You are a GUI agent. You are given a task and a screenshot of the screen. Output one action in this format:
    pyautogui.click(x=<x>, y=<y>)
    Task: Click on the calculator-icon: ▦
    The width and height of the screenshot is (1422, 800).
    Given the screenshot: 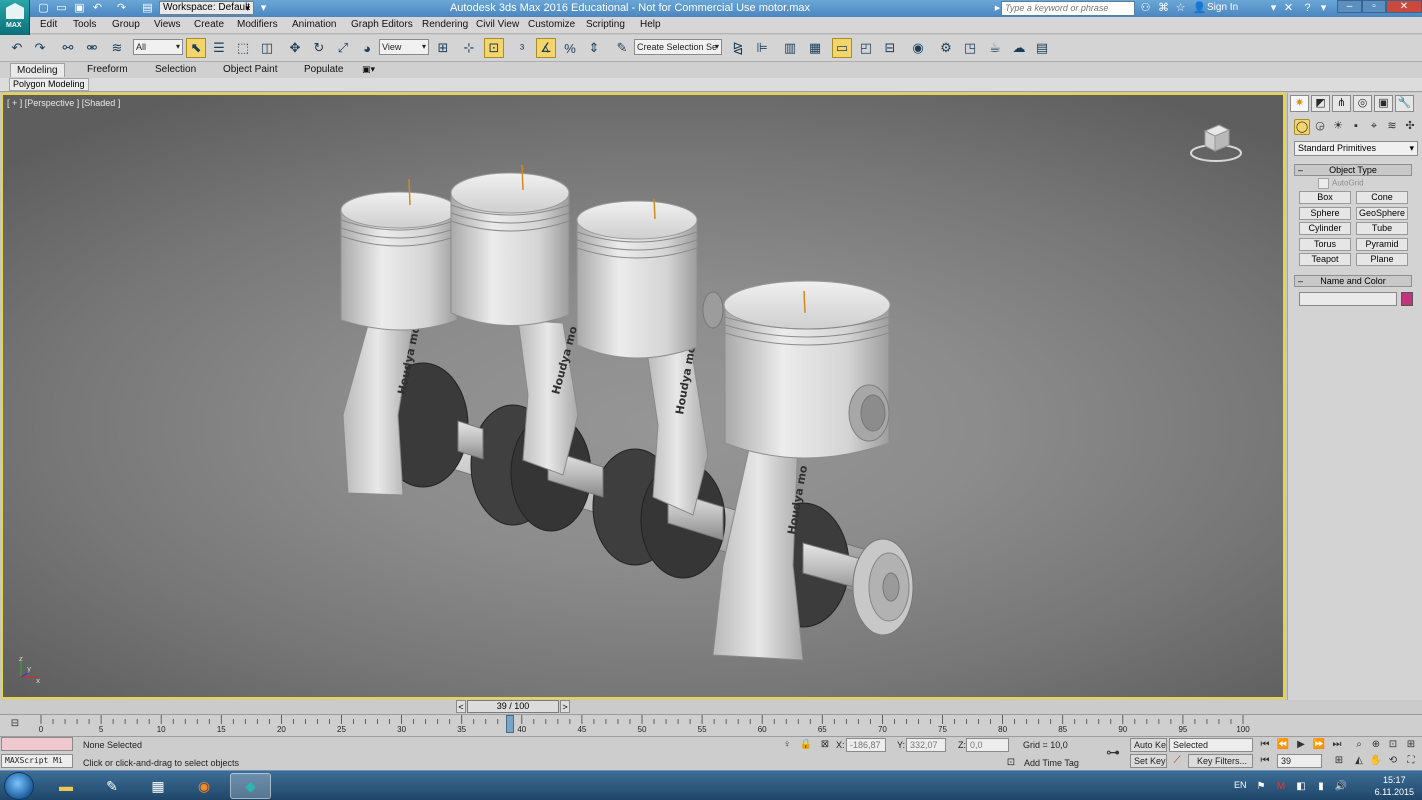 What is the action you would take?
    pyautogui.click(x=158, y=786)
    